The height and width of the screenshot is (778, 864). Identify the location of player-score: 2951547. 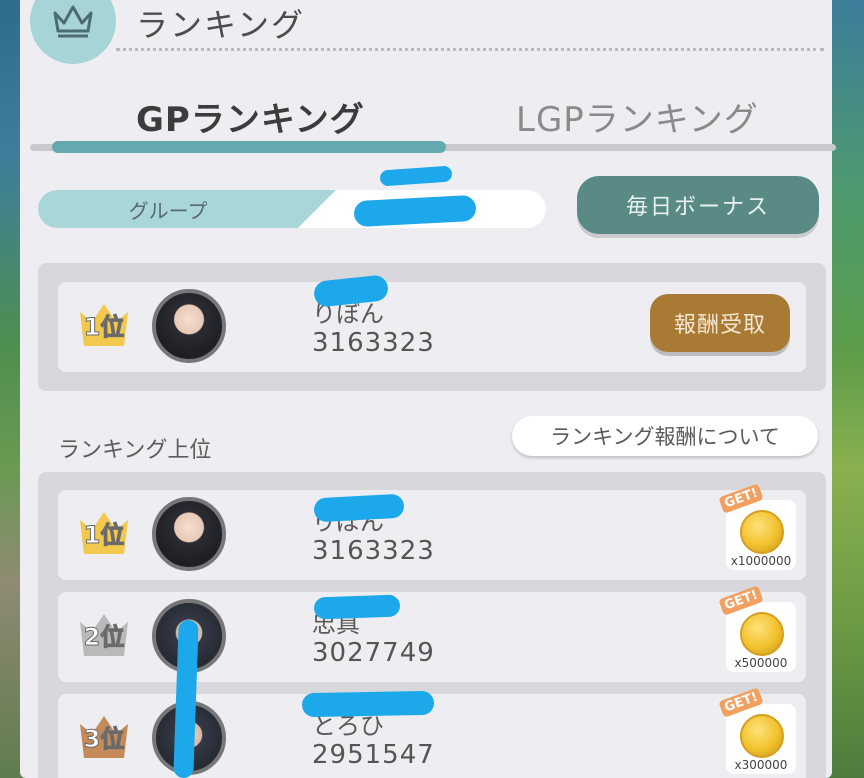
(373, 755).